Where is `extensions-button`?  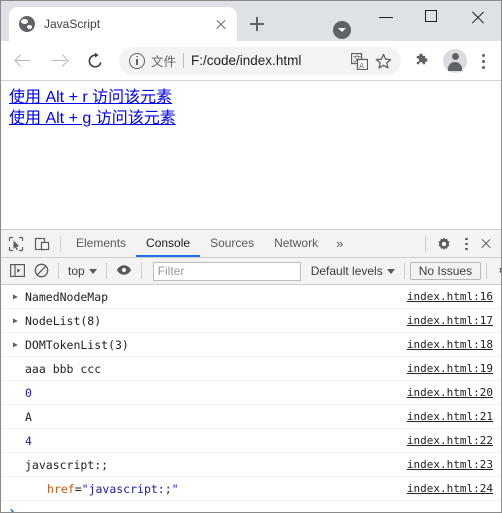
extensions-button is located at coordinates (423, 61).